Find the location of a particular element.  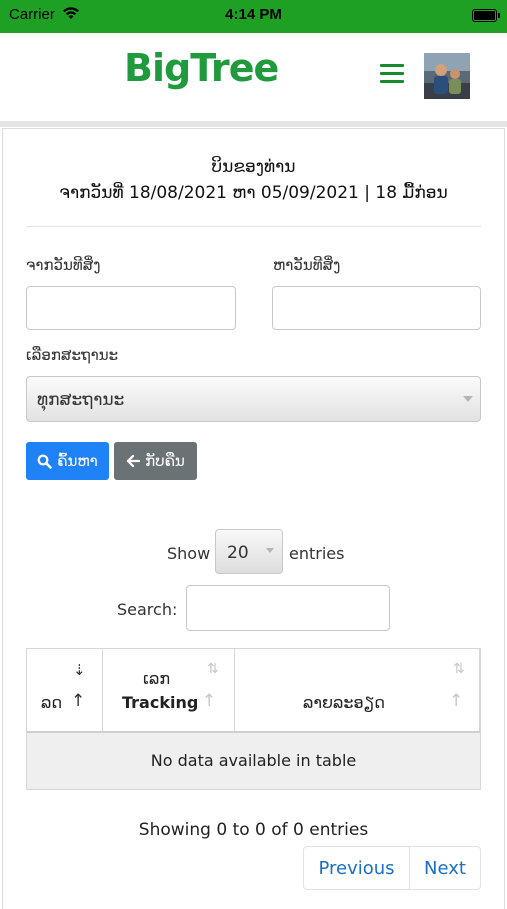

battery-icon is located at coordinates (486, 15).